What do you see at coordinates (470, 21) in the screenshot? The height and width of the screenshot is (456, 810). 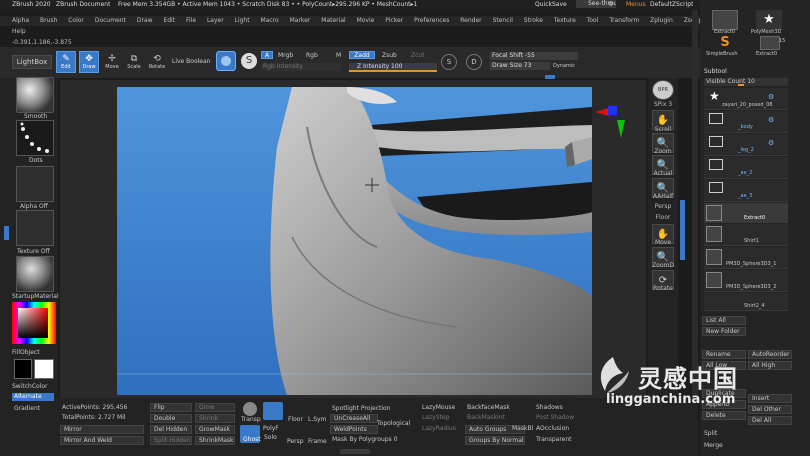 I see `menu-render: Render` at bounding box center [470, 21].